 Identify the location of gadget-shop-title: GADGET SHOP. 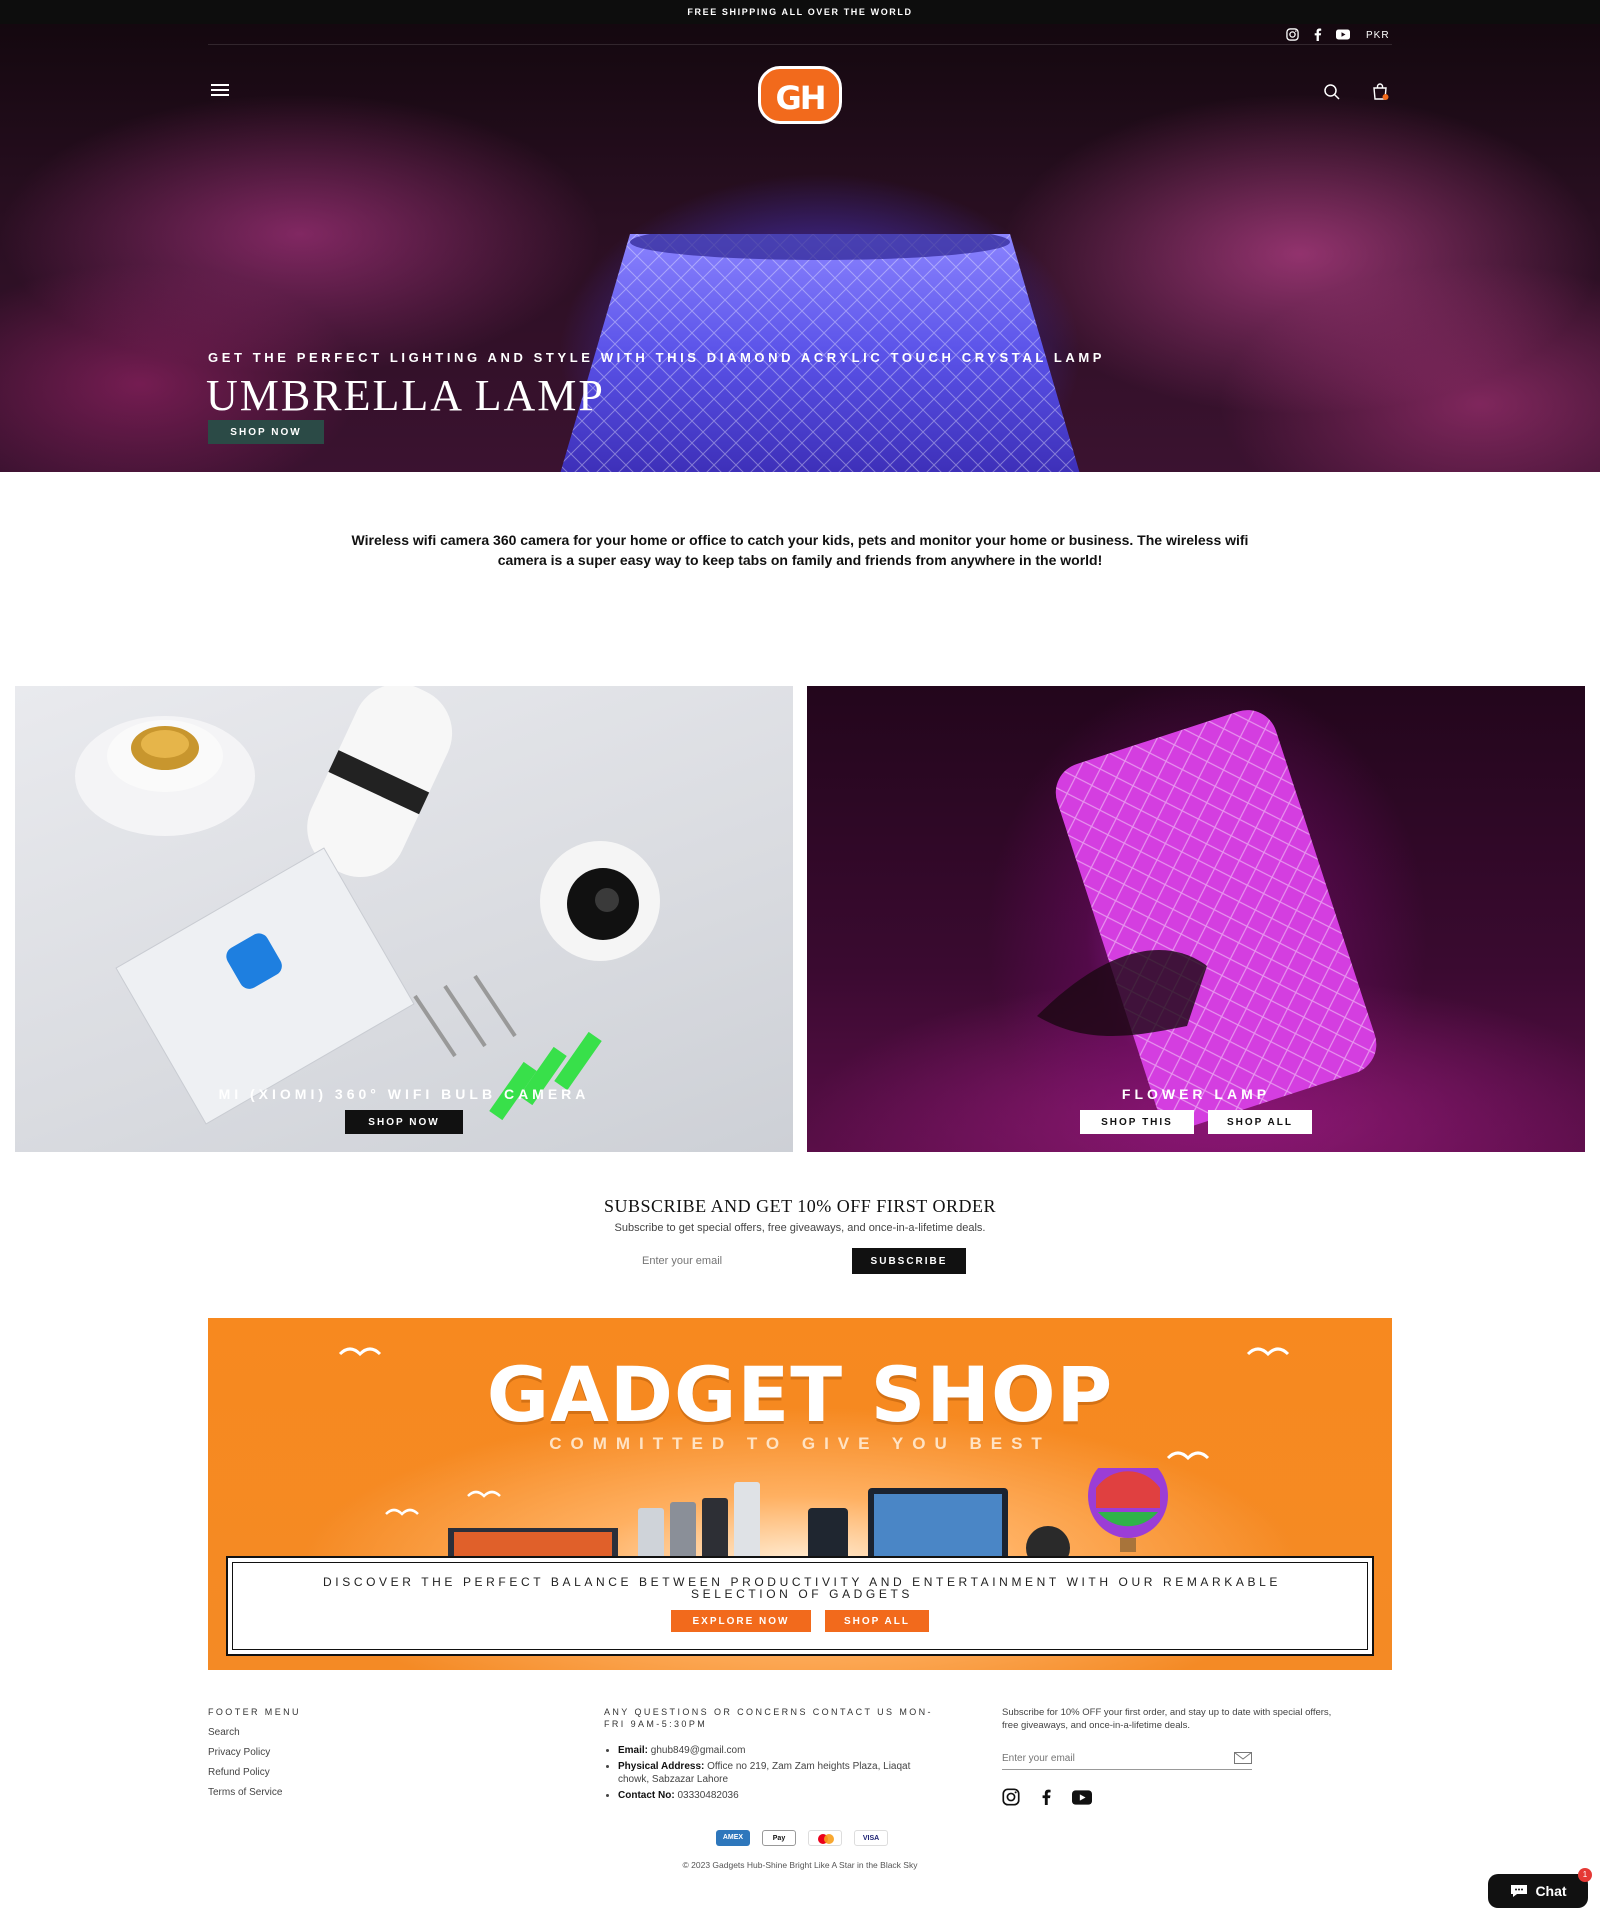
(800, 1394).